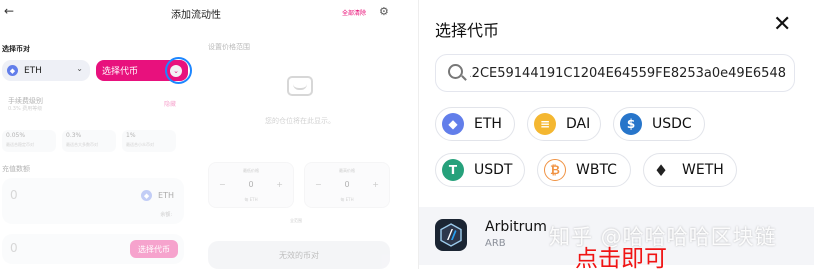 Image resolution: width=814 pixels, height=269 pixels. What do you see at coordinates (251, 199) in the screenshot?
I see `min-price-unit: 每 ETH` at bounding box center [251, 199].